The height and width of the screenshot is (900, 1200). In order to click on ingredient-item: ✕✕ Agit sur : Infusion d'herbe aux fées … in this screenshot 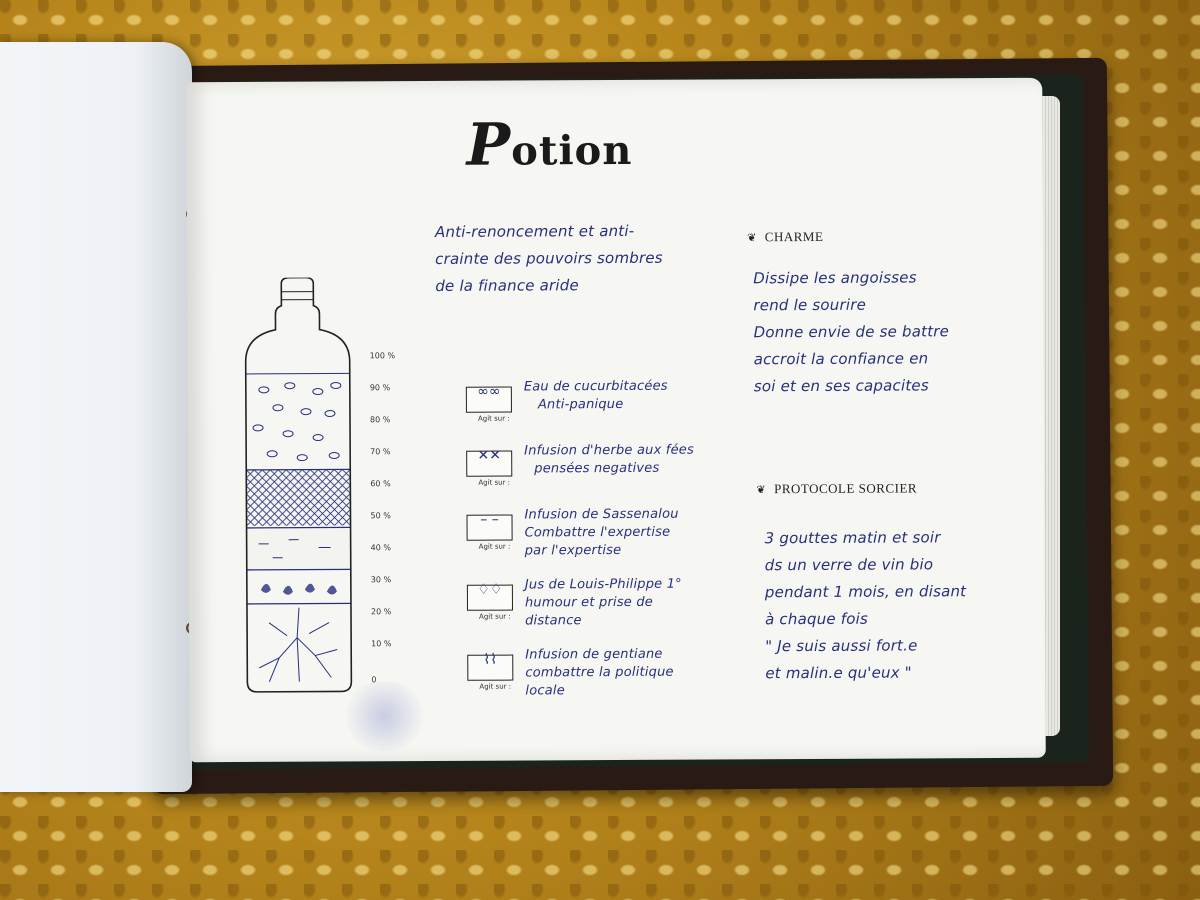, I will do `click(610, 476)`.